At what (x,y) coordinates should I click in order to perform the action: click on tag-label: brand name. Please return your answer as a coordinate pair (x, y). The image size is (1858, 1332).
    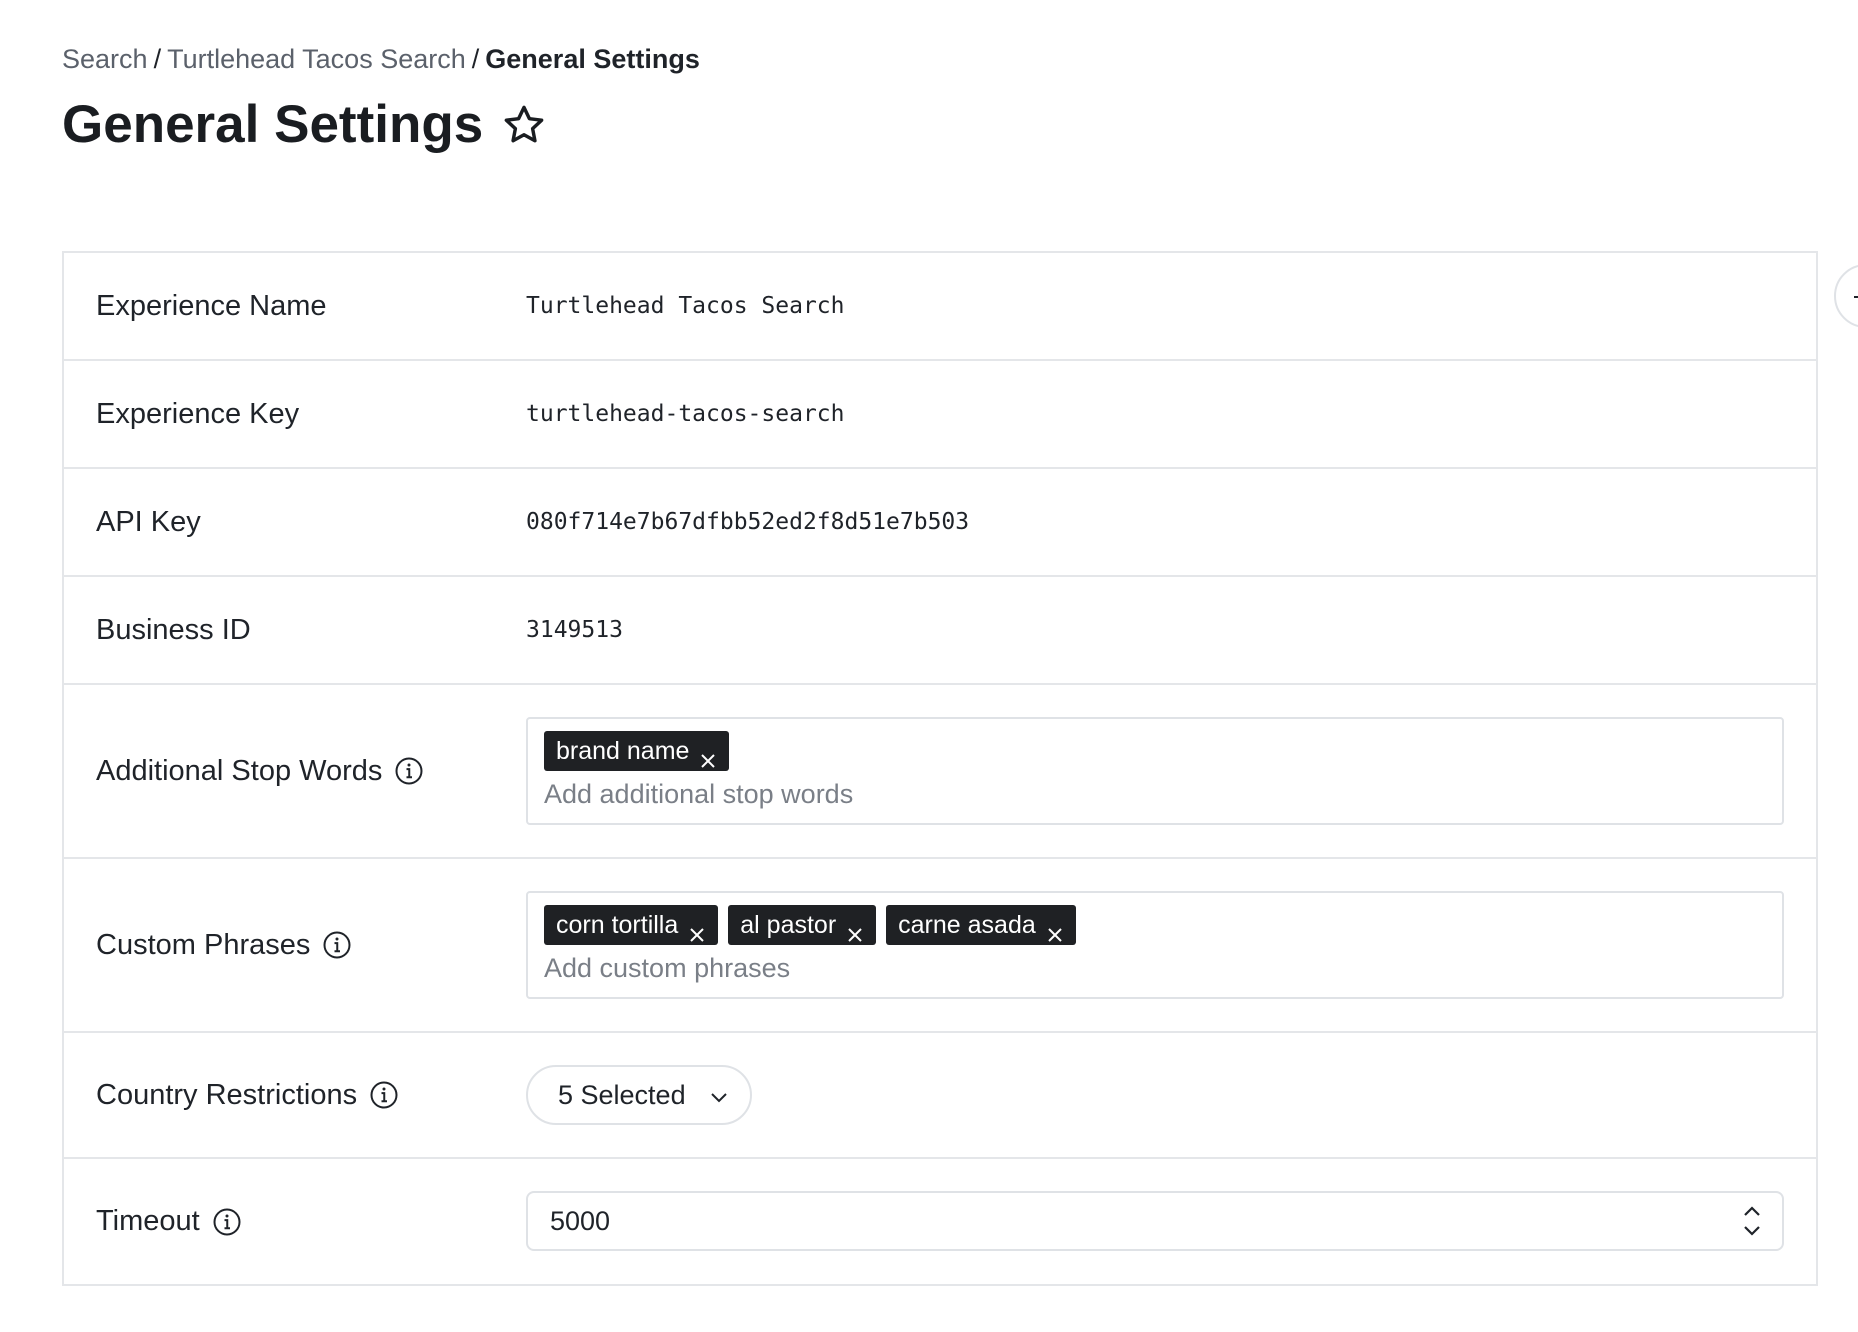
    Looking at the image, I should click on (623, 751).